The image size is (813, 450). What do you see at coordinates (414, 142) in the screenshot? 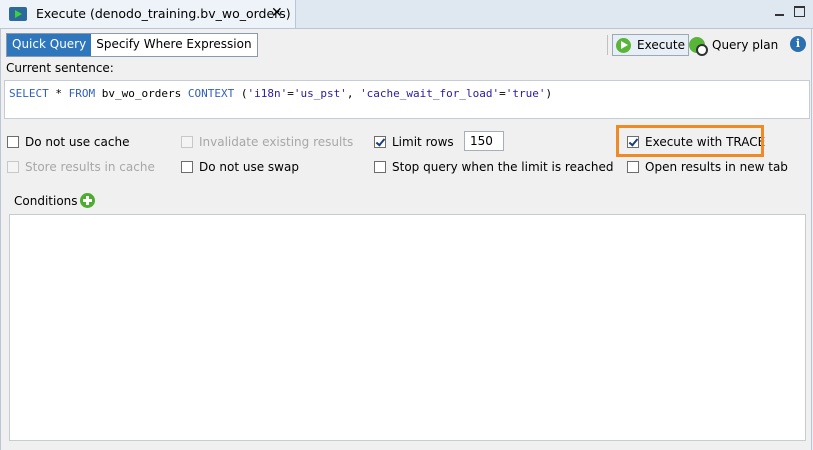
I see `option-limit-rows: Limit rows` at bounding box center [414, 142].